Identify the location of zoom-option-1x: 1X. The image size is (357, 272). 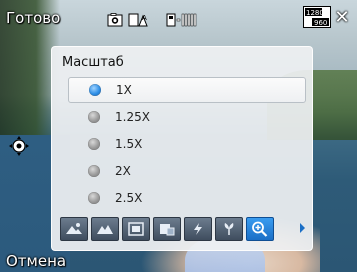
(187, 90).